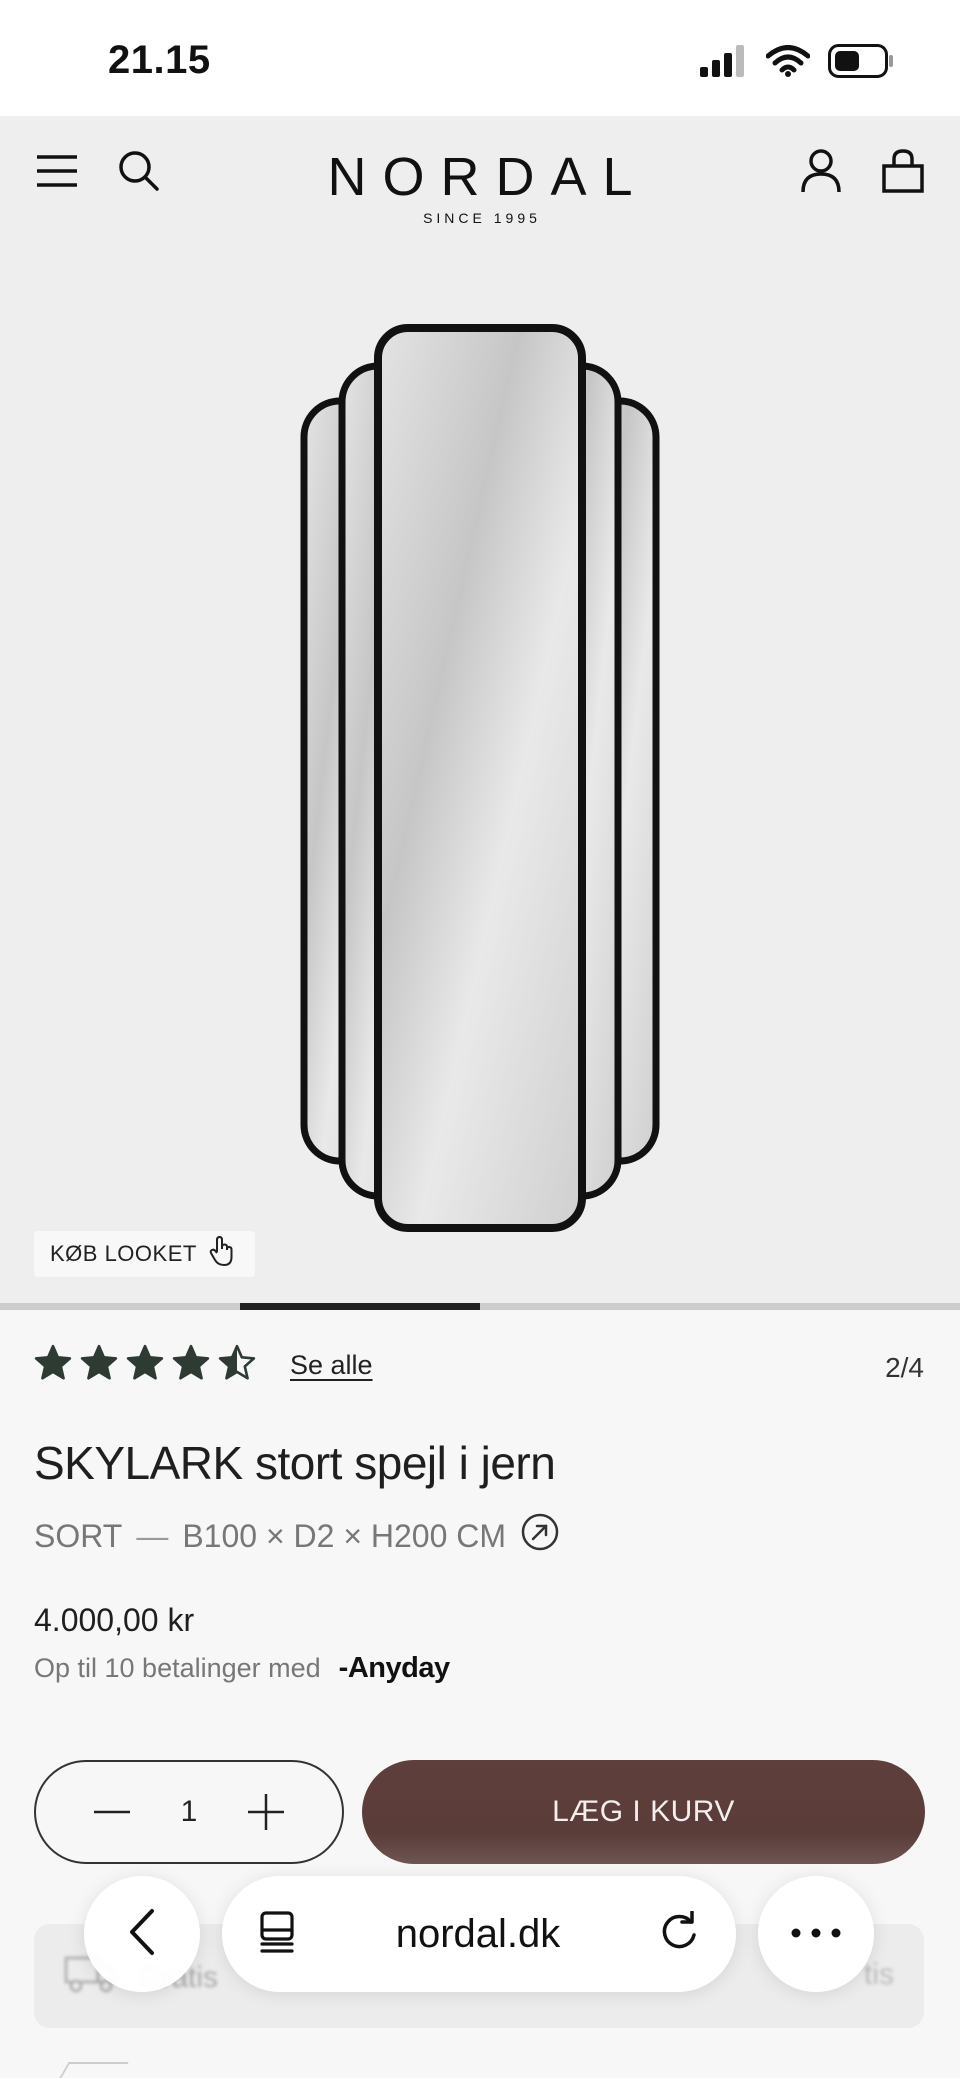 This screenshot has width=960, height=2078. I want to click on product-price: 4.000,00 kr, so click(114, 1620).